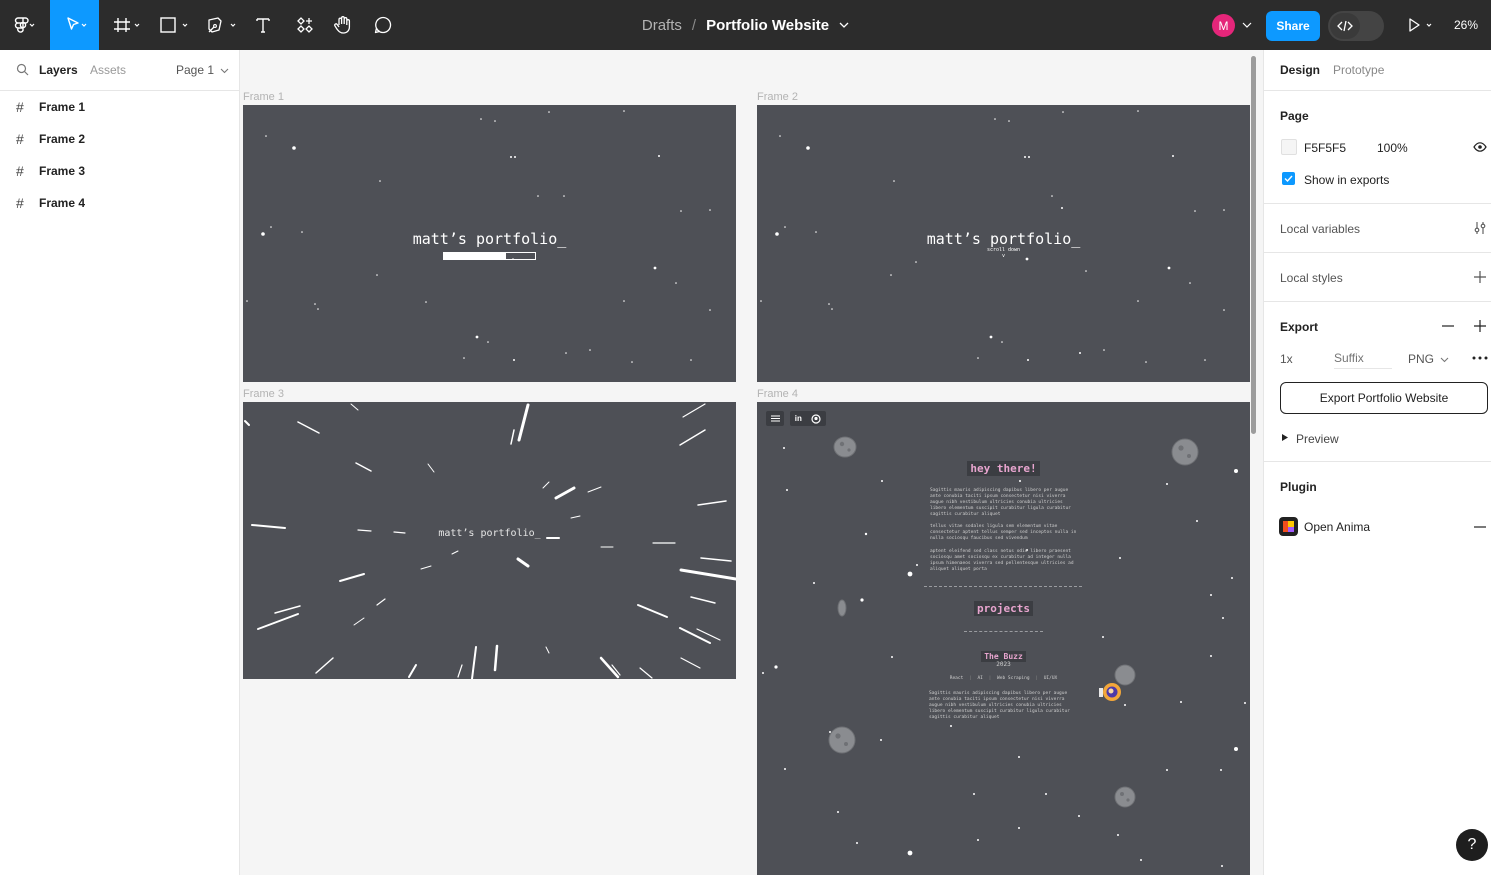  What do you see at coordinates (1311, 278) in the screenshot?
I see `local-styles-label: Local styles` at bounding box center [1311, 278].